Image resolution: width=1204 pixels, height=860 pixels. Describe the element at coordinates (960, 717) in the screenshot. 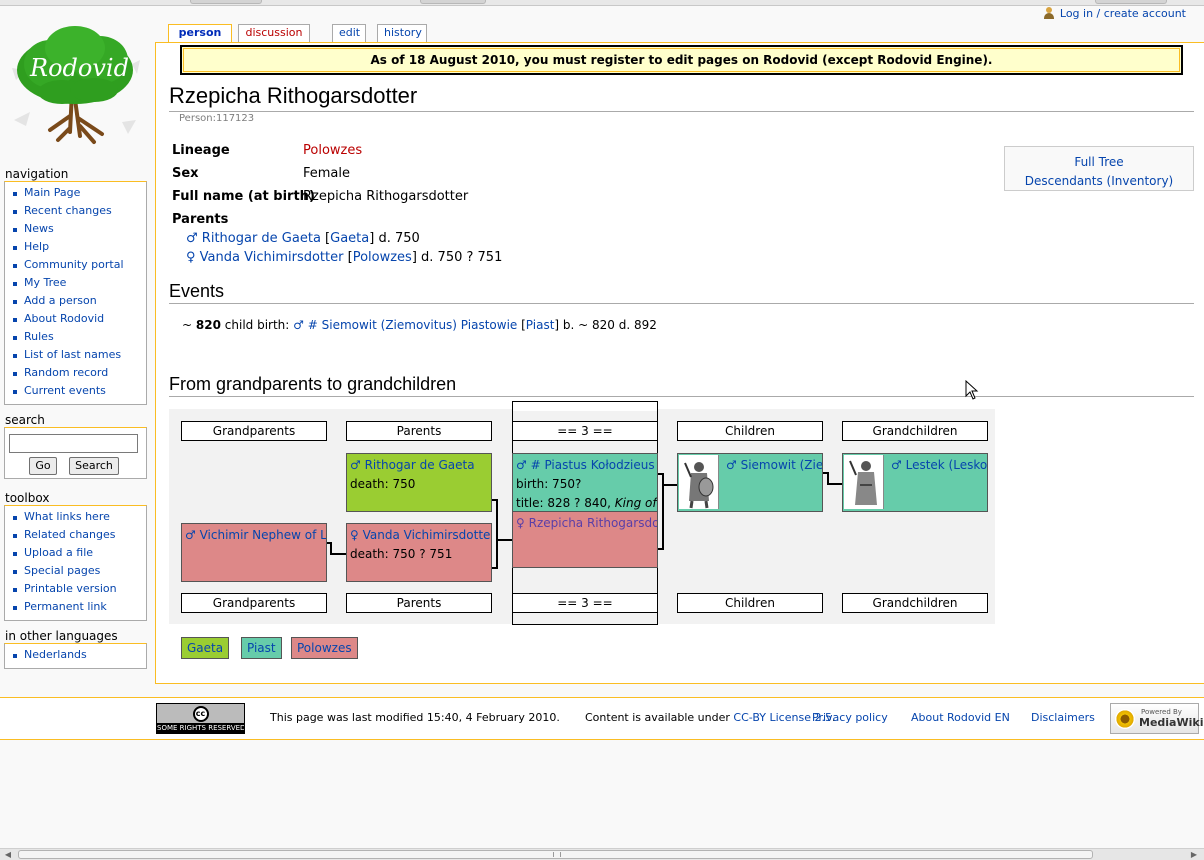

I see `about-link: About Rodovid EN` at that location.